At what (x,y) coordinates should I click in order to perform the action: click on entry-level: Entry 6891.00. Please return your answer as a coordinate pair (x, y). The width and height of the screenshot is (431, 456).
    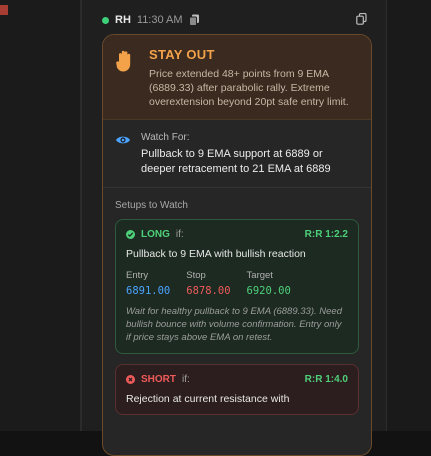
    Looking at the image, I should click on (148, 283).